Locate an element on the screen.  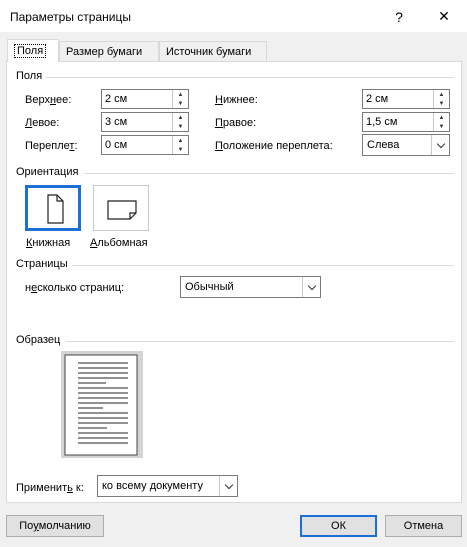
margins-section-title: Поля is located at coordinates (29, 76).